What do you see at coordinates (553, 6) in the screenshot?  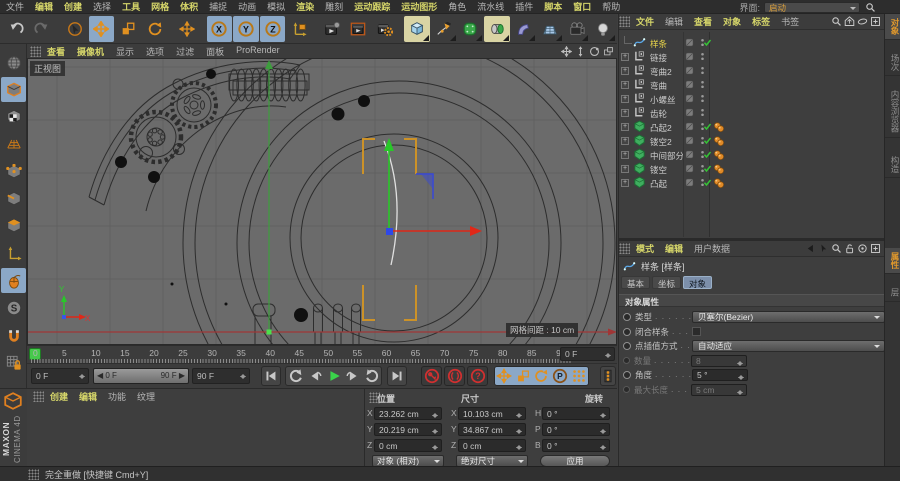 I see `menu-脚本: 脚本` at bounding box center [553, 6].